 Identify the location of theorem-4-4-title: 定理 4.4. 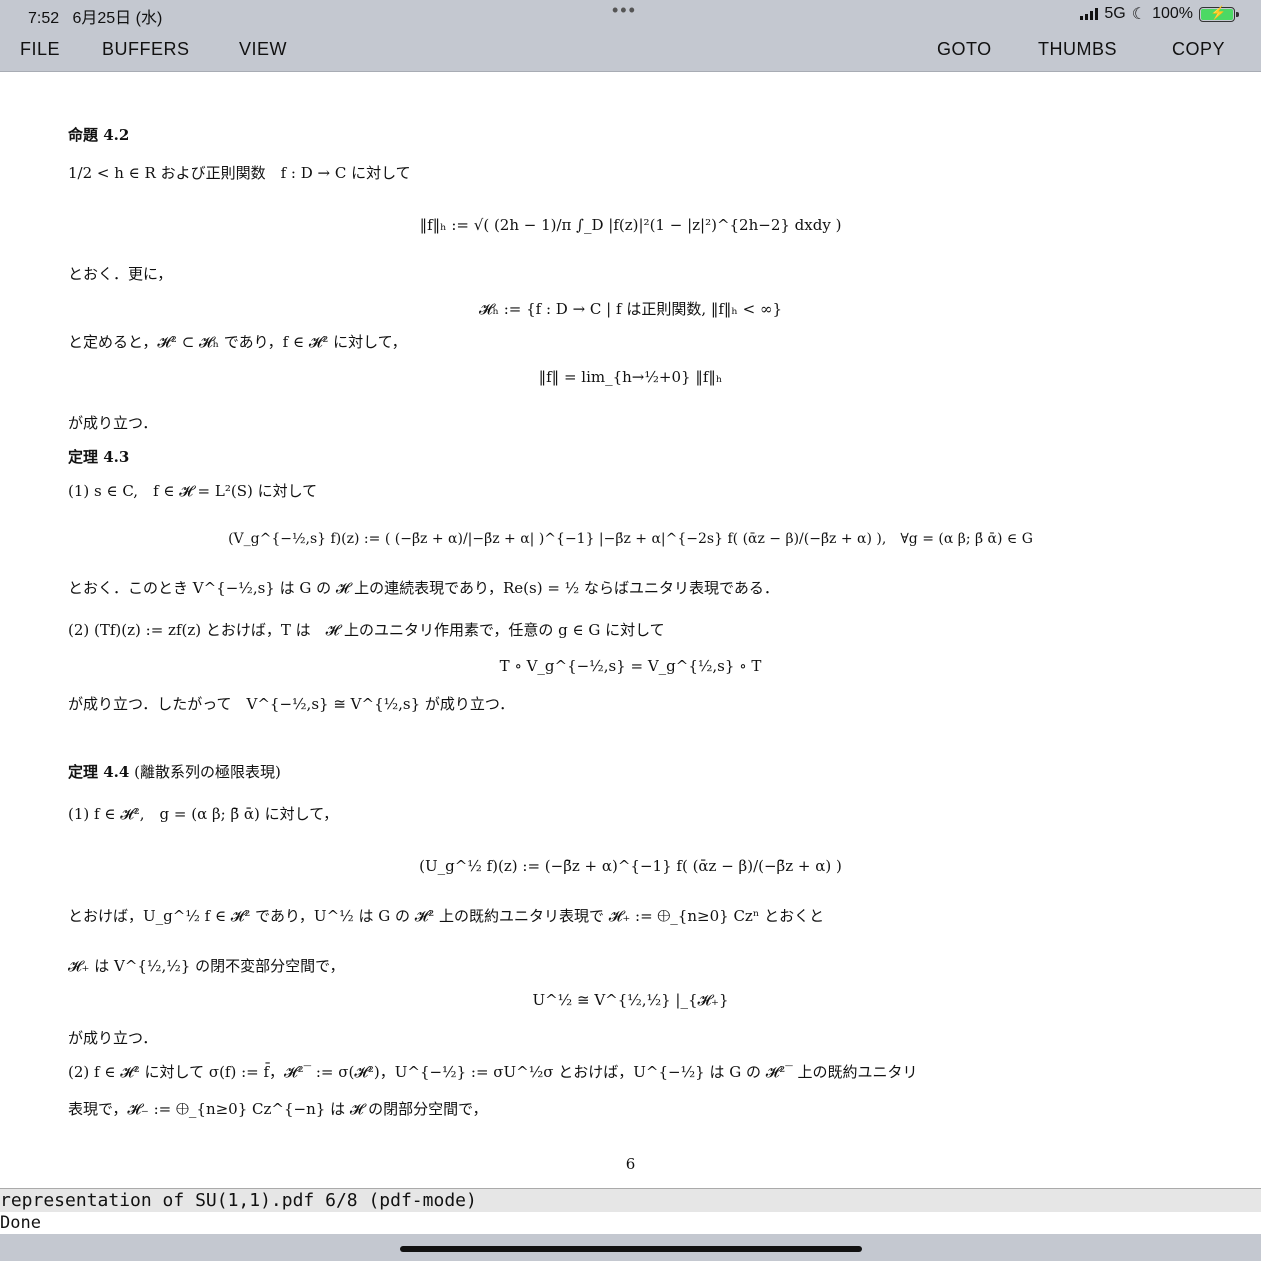
(99, 772).